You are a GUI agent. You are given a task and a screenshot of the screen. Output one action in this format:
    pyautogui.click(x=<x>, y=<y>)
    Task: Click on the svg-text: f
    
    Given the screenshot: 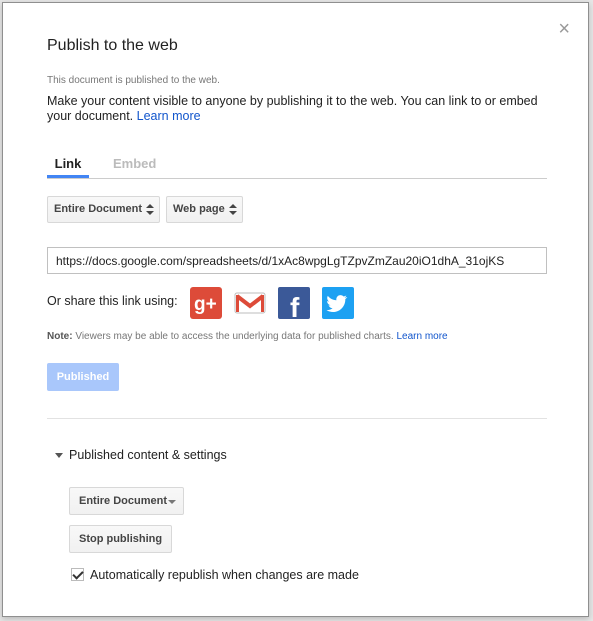 What is the action you would take?
    pyautogui.click(x=295, y=305)
    